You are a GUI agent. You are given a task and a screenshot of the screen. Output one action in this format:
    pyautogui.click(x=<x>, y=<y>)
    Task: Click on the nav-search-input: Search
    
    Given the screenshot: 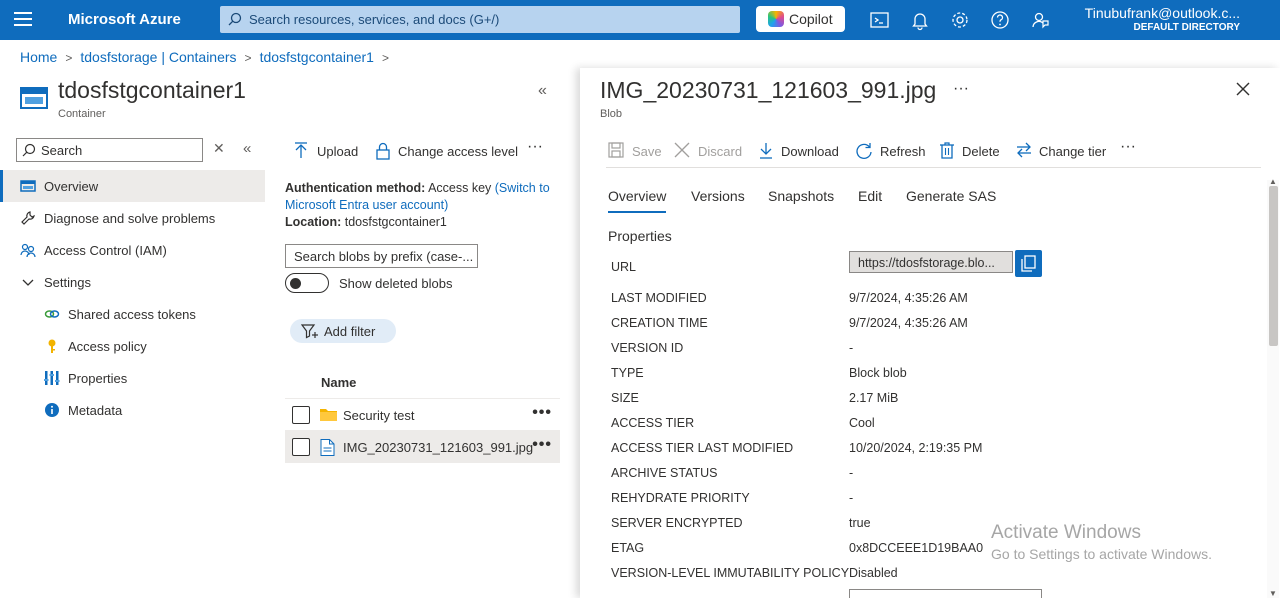 What is the action you would take?
    pyautogui.click(x=109, y=150)
    